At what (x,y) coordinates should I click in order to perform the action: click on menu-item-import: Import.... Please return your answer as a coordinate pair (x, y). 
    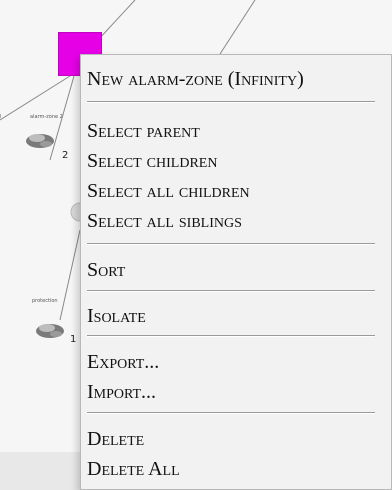
    Looking at the image, I should click on (121, 392).